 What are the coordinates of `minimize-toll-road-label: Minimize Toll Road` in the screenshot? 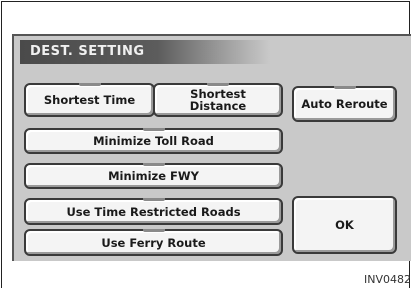 It's located at (153, 141).